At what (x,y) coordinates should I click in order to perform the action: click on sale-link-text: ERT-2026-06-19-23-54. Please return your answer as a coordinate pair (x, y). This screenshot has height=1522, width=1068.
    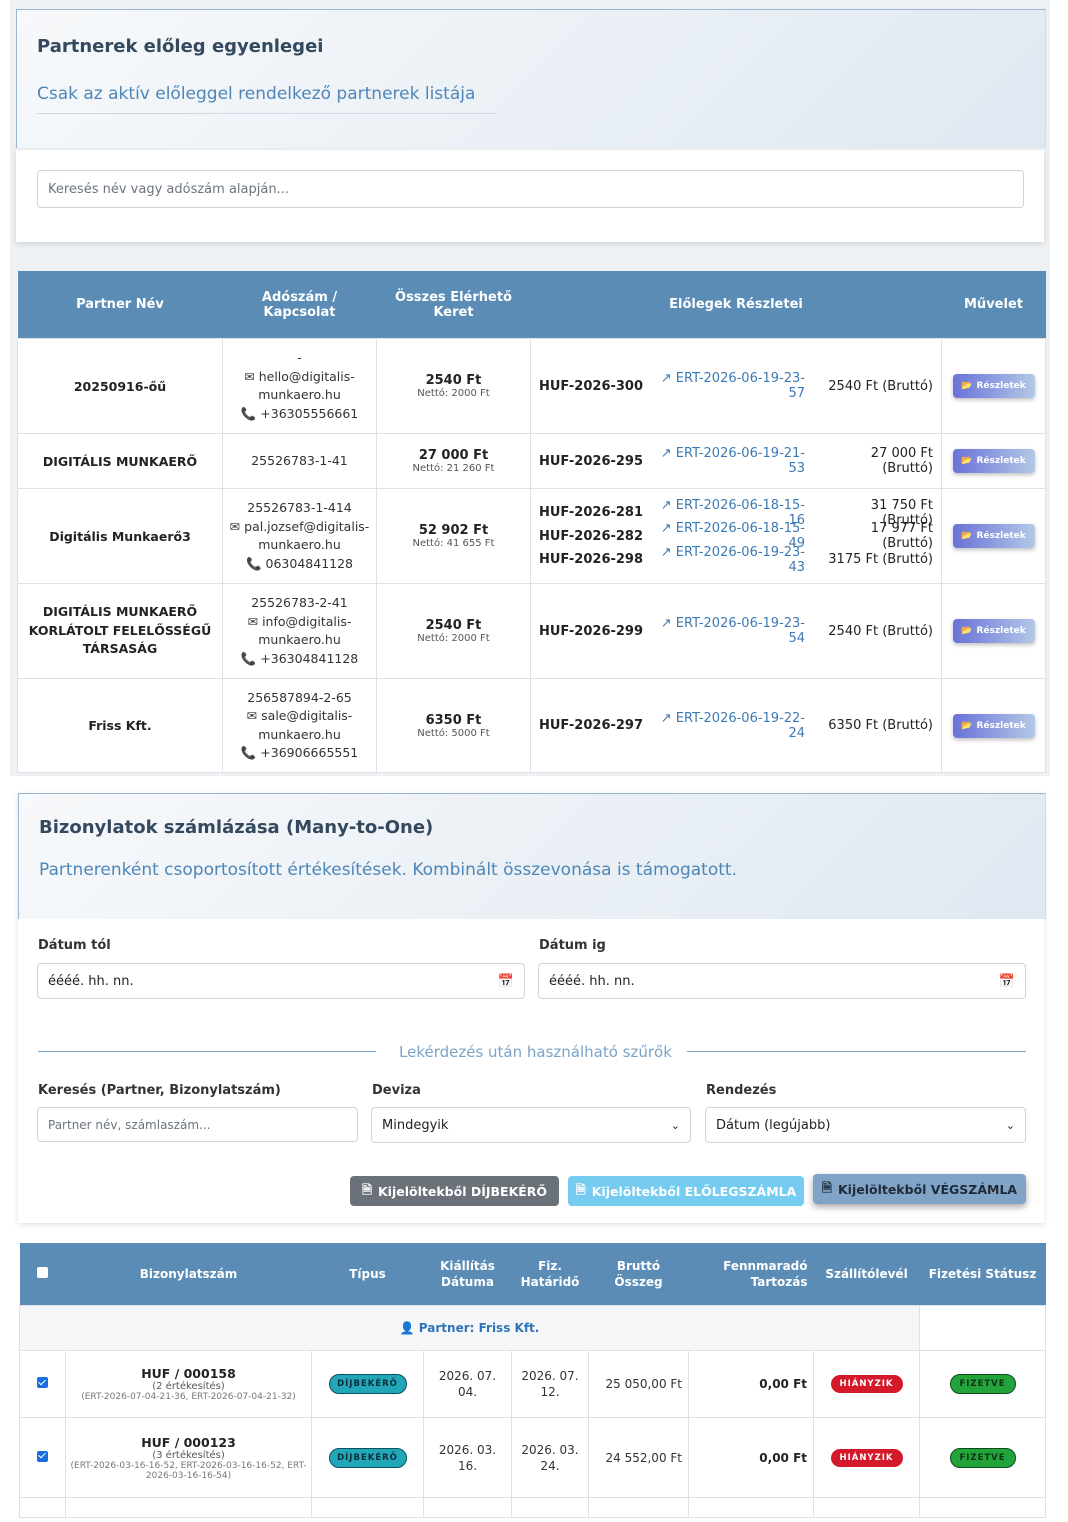
    Looking at the image, I should click on (740, 631).